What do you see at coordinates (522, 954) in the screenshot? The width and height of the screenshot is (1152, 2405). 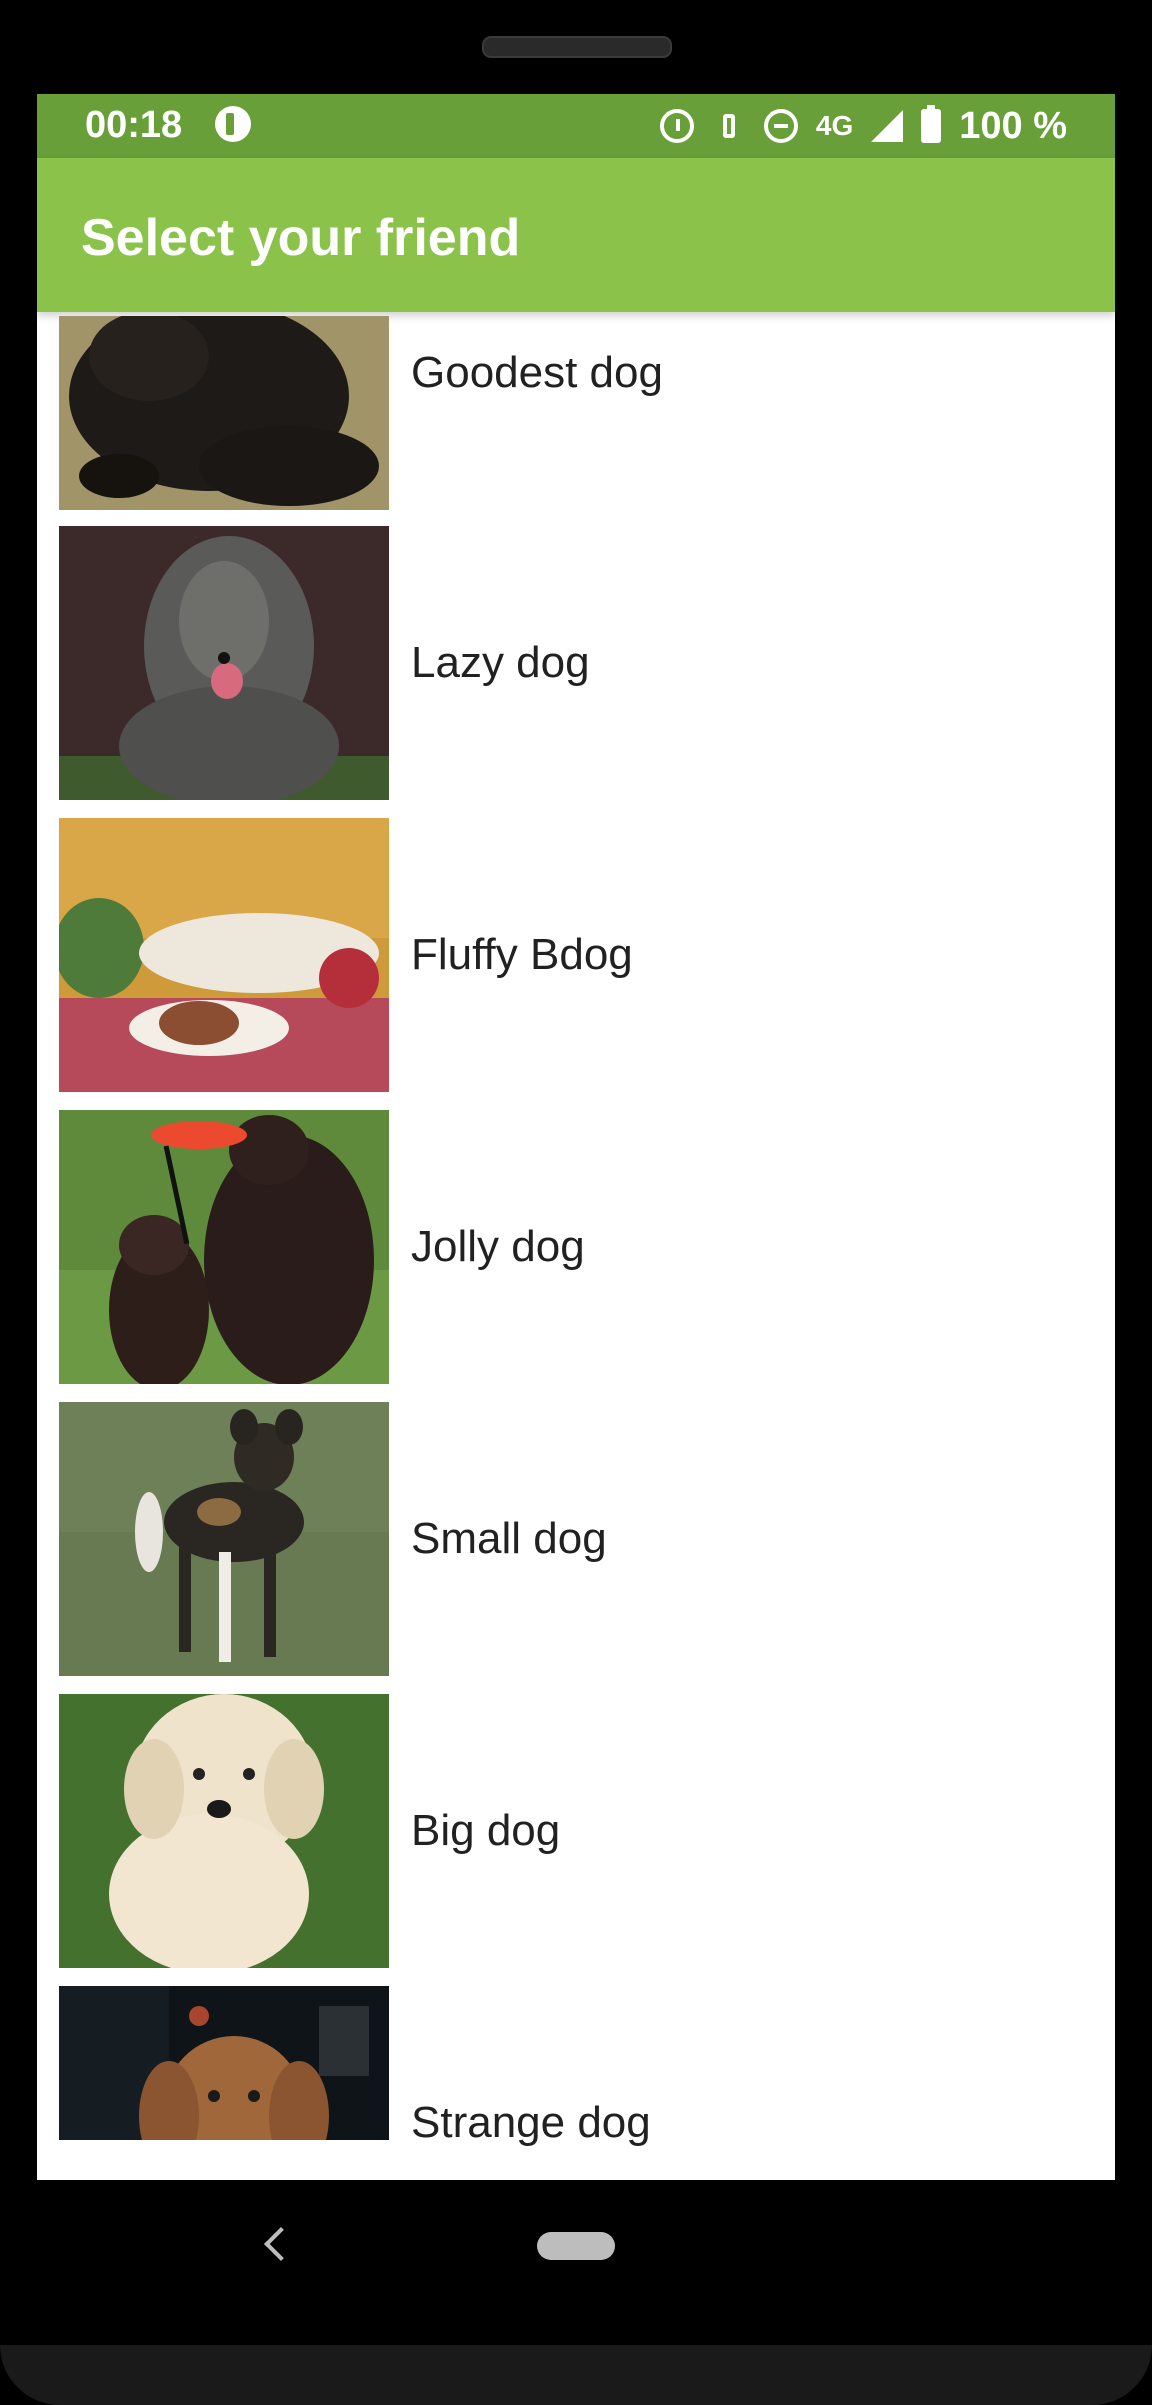 I see `list-item-label: Fluffy Bdog` at bounding box center [522, 954].